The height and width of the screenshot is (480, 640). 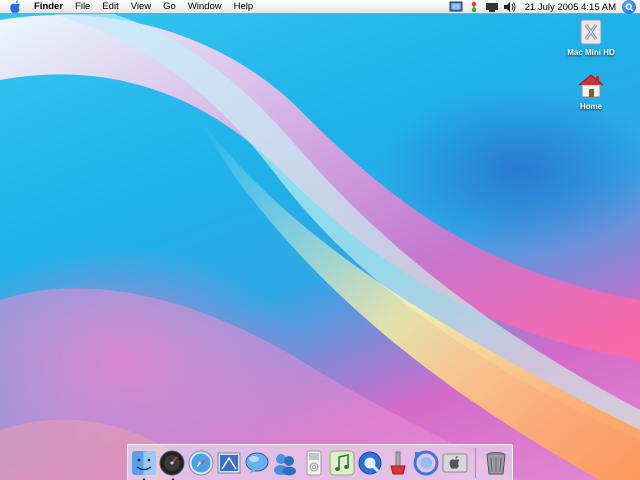 I want to click on hard-drive-icon, so click(x=591, y=32).